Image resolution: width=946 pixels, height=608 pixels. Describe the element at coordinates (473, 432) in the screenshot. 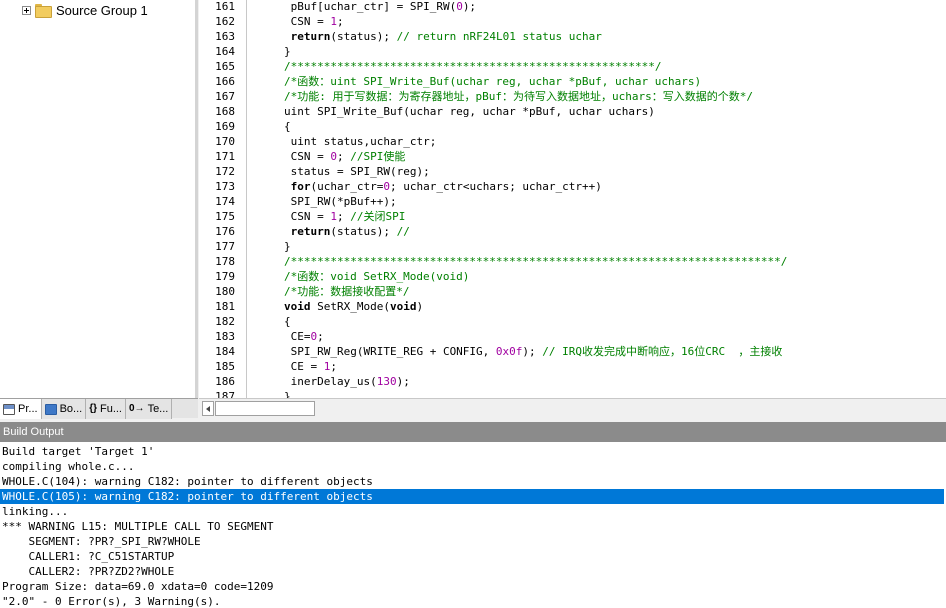

I see `build-output-title: Build Output` at that location.